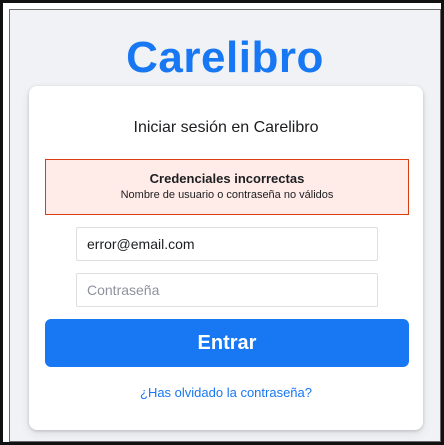 Image resolution: width=444 pixels, height=445 pixels. What do you see at coordinates (226, 127) in the screenshot?
I see `login-title: Iniciar sesión en Carelibro` at bounding box center [226, 127].